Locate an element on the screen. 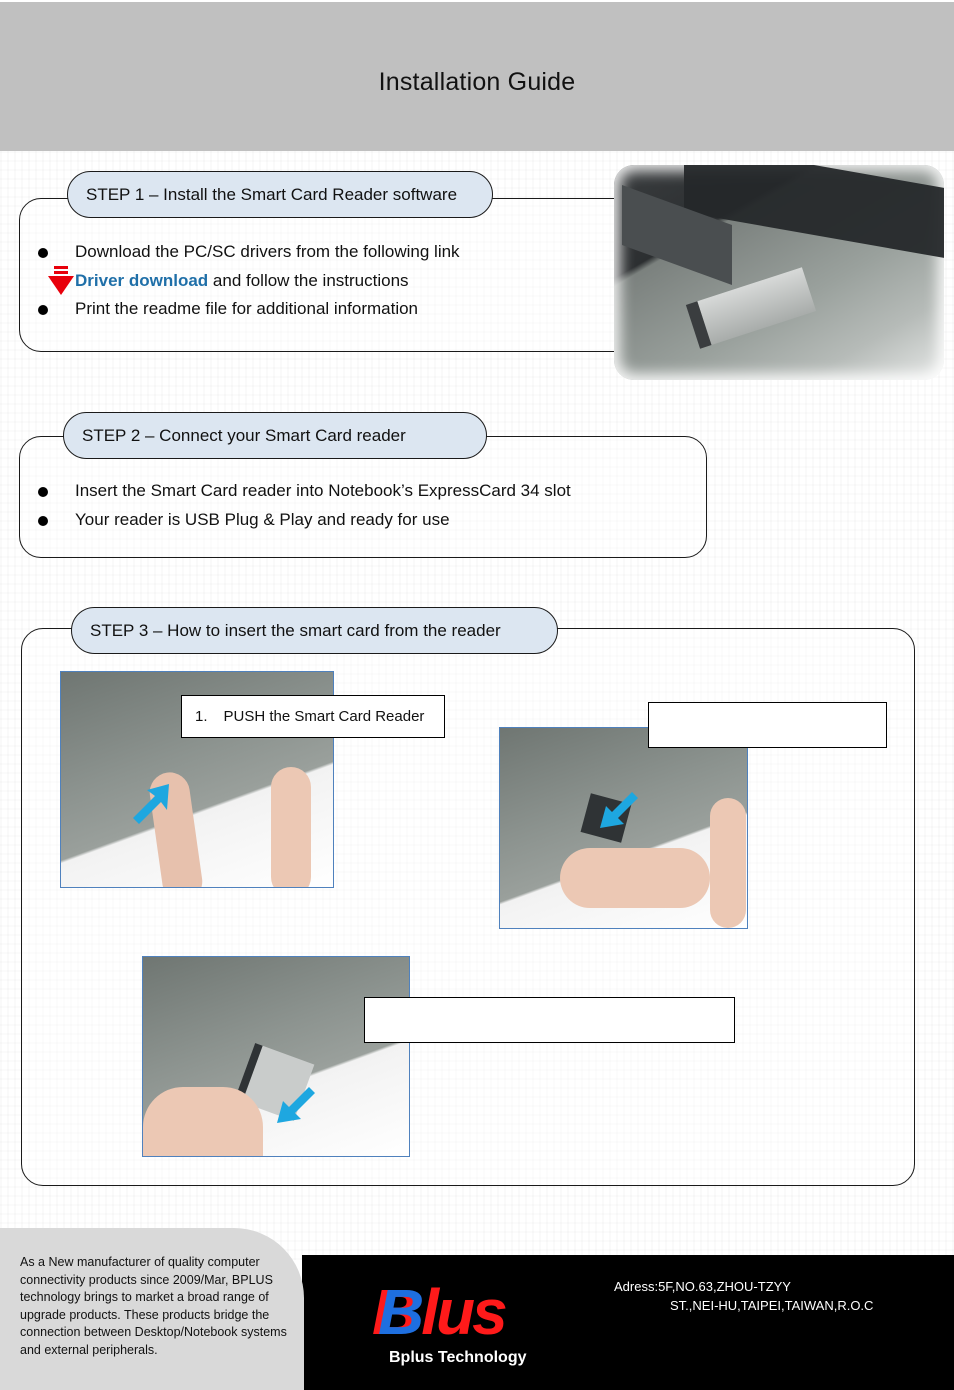 This screenshot has height=1390, width=954. download-arrow-icon is located at coordinates (61, 280).